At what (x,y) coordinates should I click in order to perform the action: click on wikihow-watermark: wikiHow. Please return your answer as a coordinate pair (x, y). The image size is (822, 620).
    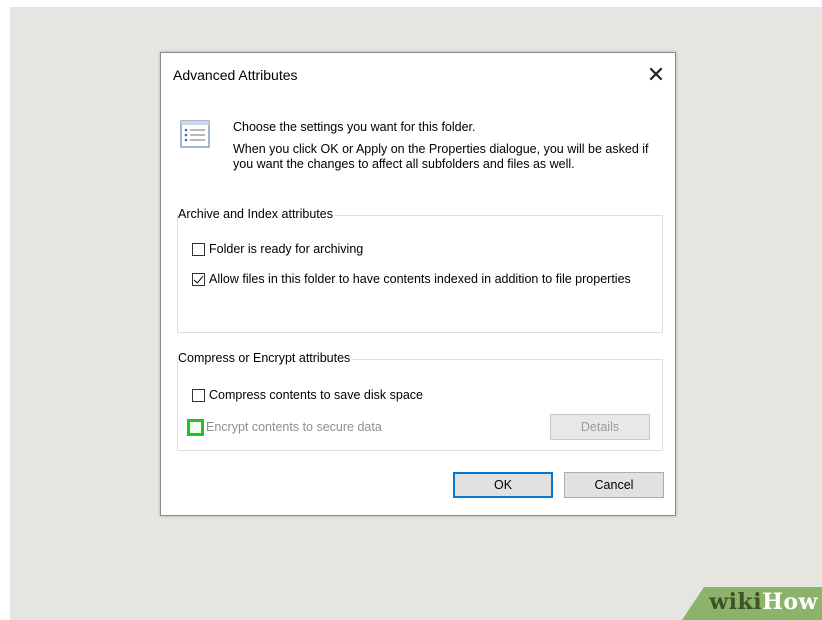
    Looking at the image, I should click on (752, 603).